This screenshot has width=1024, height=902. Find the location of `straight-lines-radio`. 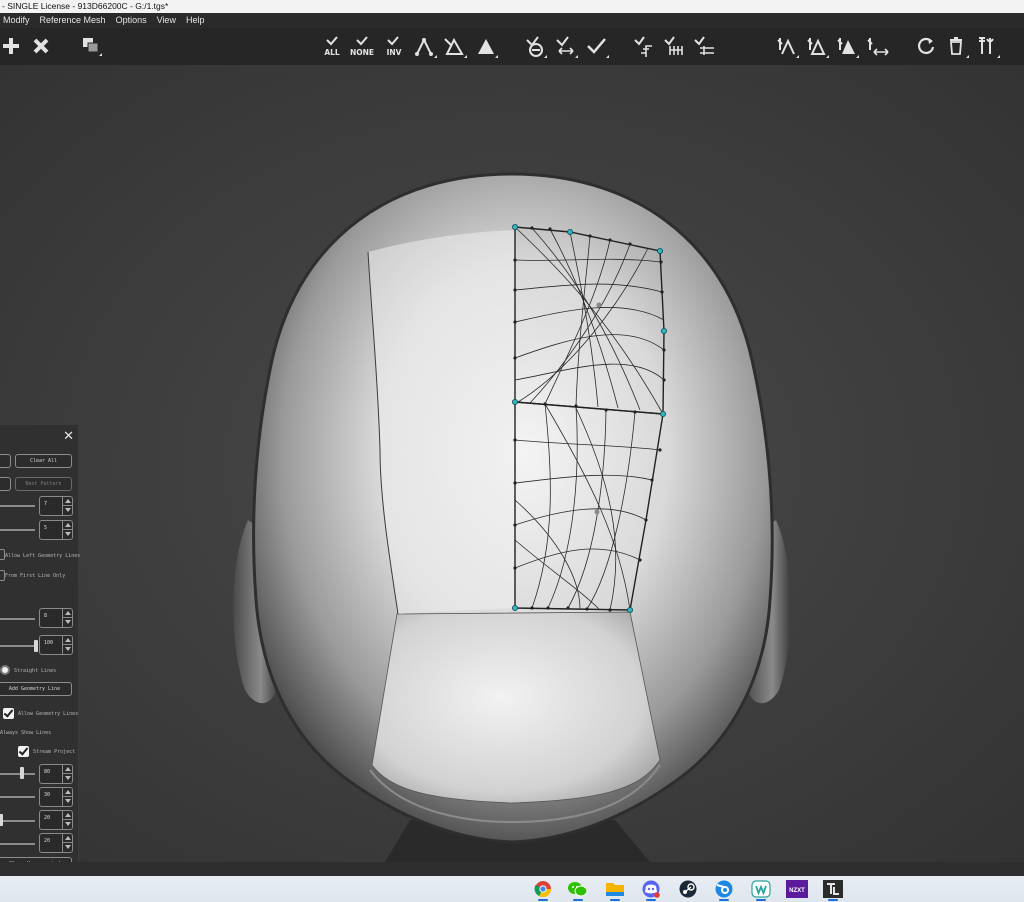

straight-lines-radio is located at coordinates (5, 670).